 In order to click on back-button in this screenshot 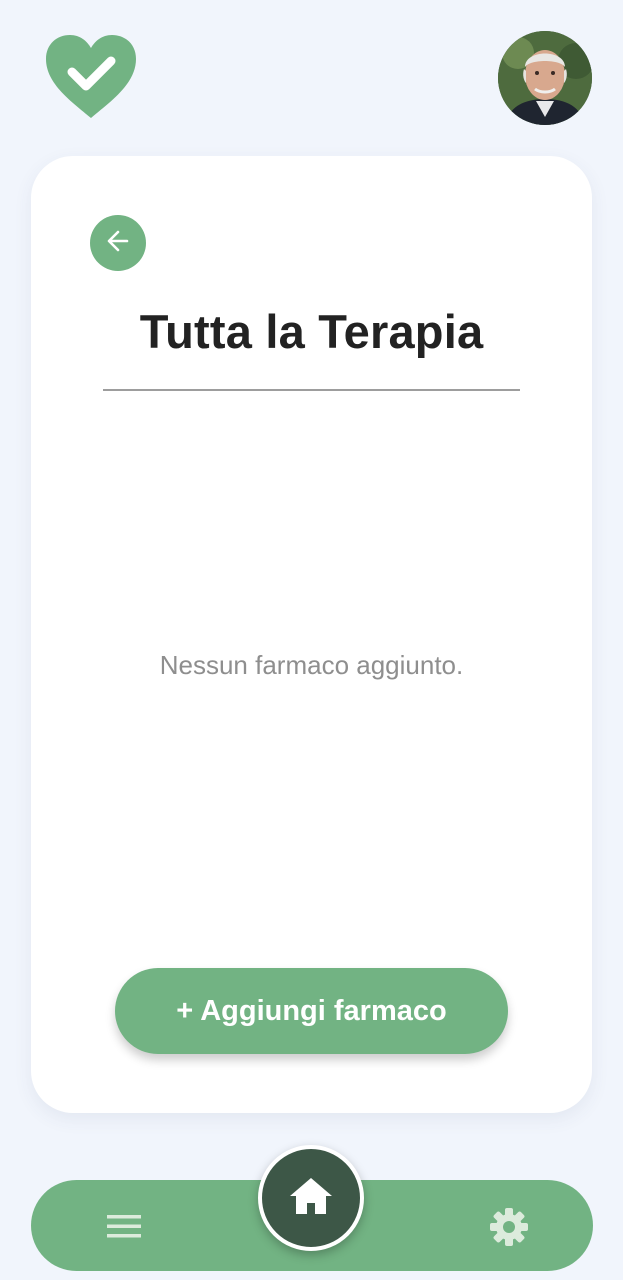, I will do `click(118, 243)`.